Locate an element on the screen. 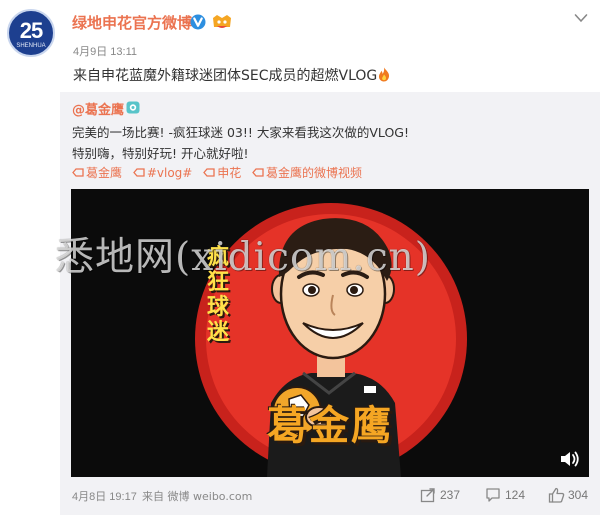 Image resolution: width=600 pixels, height=515 pixels. post-header: 25 SHENHUA 绿地申花官方微博 4月9日 13:11 is located at coordinates (300, 30).